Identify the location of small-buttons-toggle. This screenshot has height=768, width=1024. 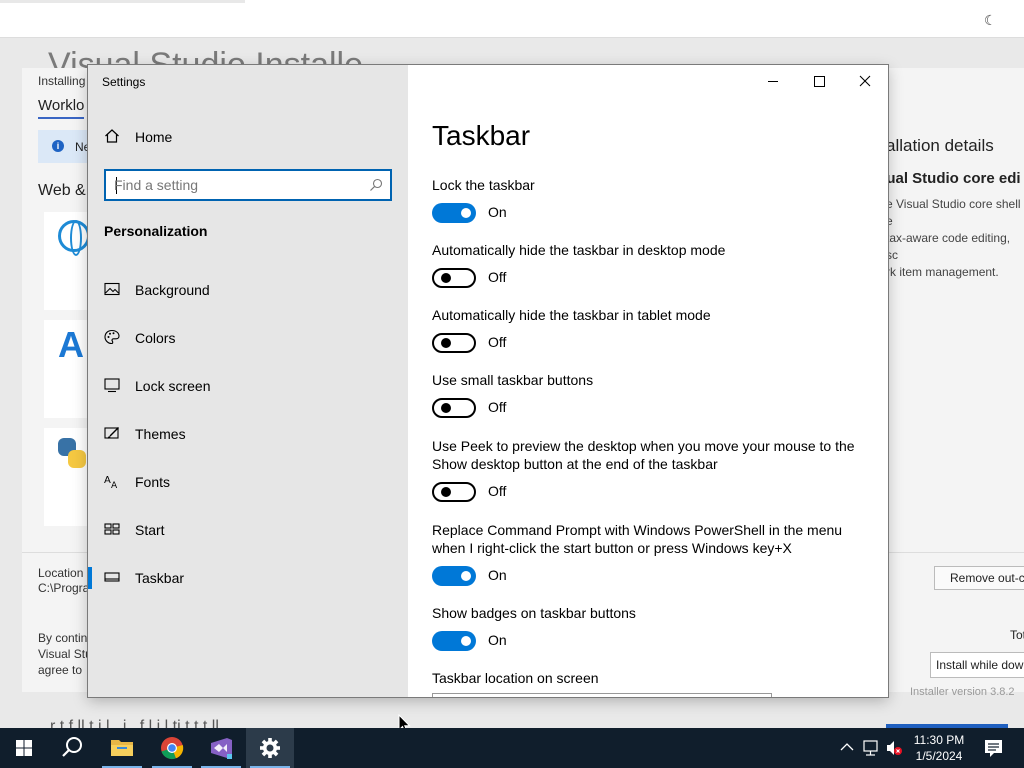
(454, 408).